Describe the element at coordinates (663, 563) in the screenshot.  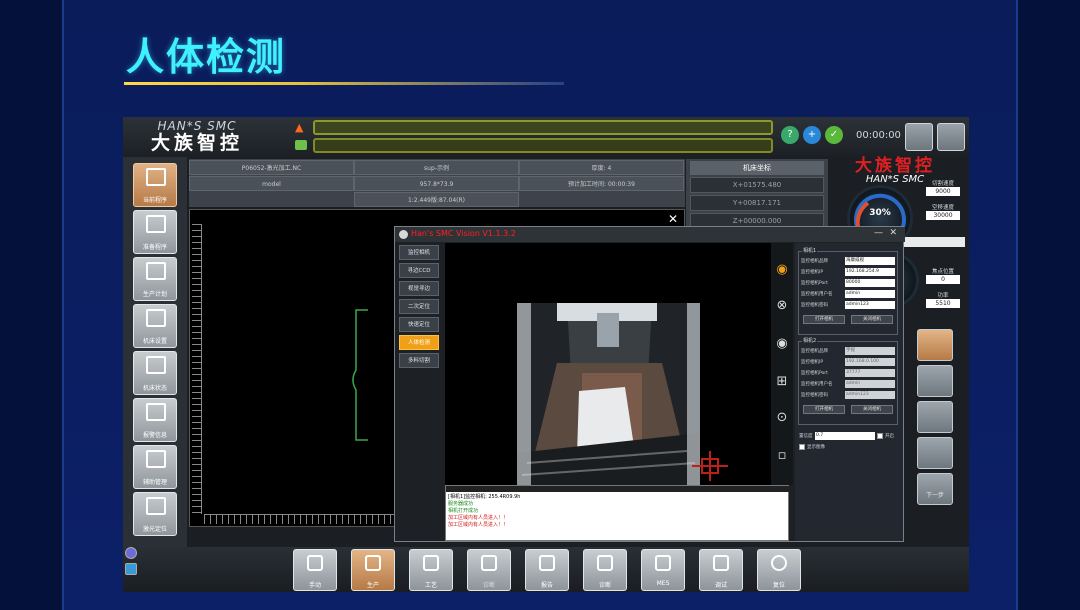
I see `mes-icon` at that location.